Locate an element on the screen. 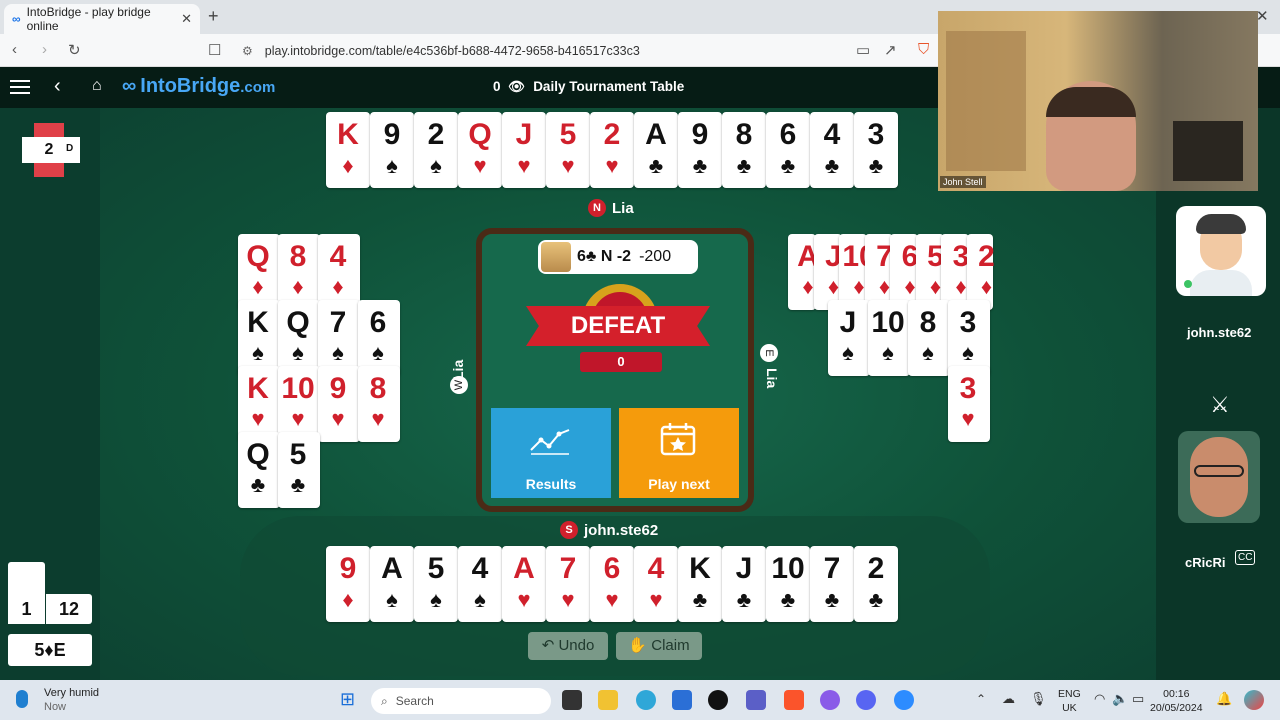 The width and height of the screenshot is (1280, 720). playing-card: 5 ♦ is located at coordinates (929, 272).